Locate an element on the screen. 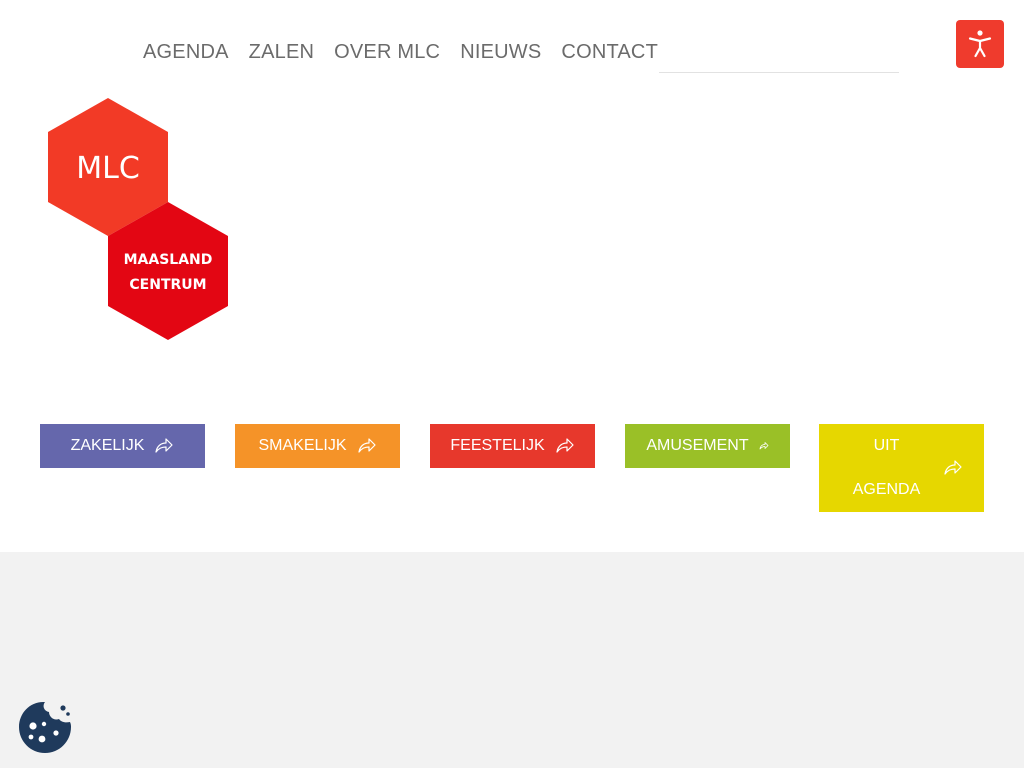  category-button-smakelijk: SMAKELIJK is located at coordinates (317, 446).